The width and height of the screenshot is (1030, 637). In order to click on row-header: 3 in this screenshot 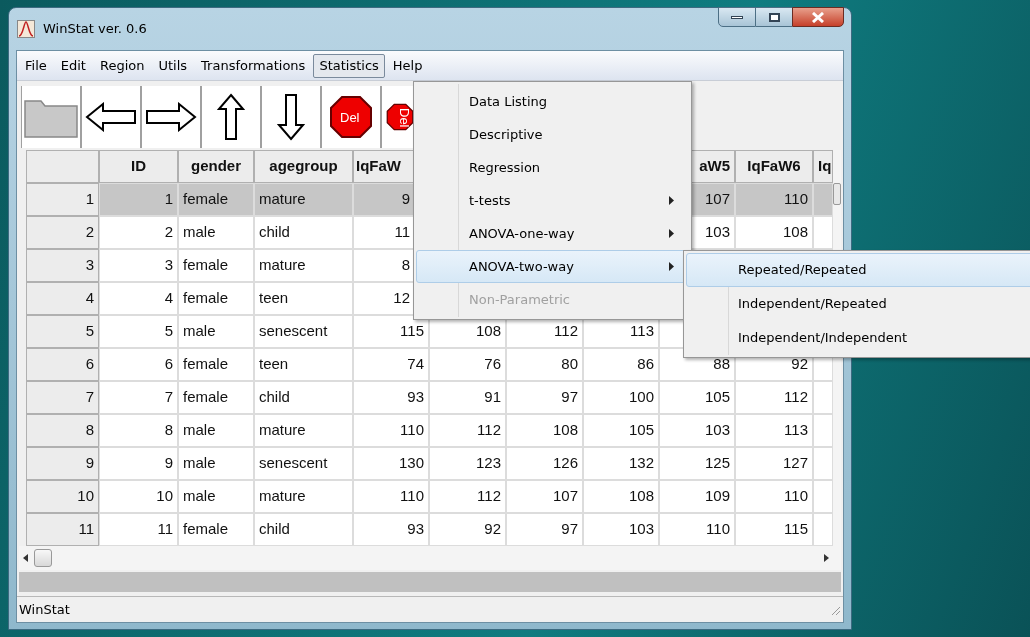, I will do `click(62, 265)`.